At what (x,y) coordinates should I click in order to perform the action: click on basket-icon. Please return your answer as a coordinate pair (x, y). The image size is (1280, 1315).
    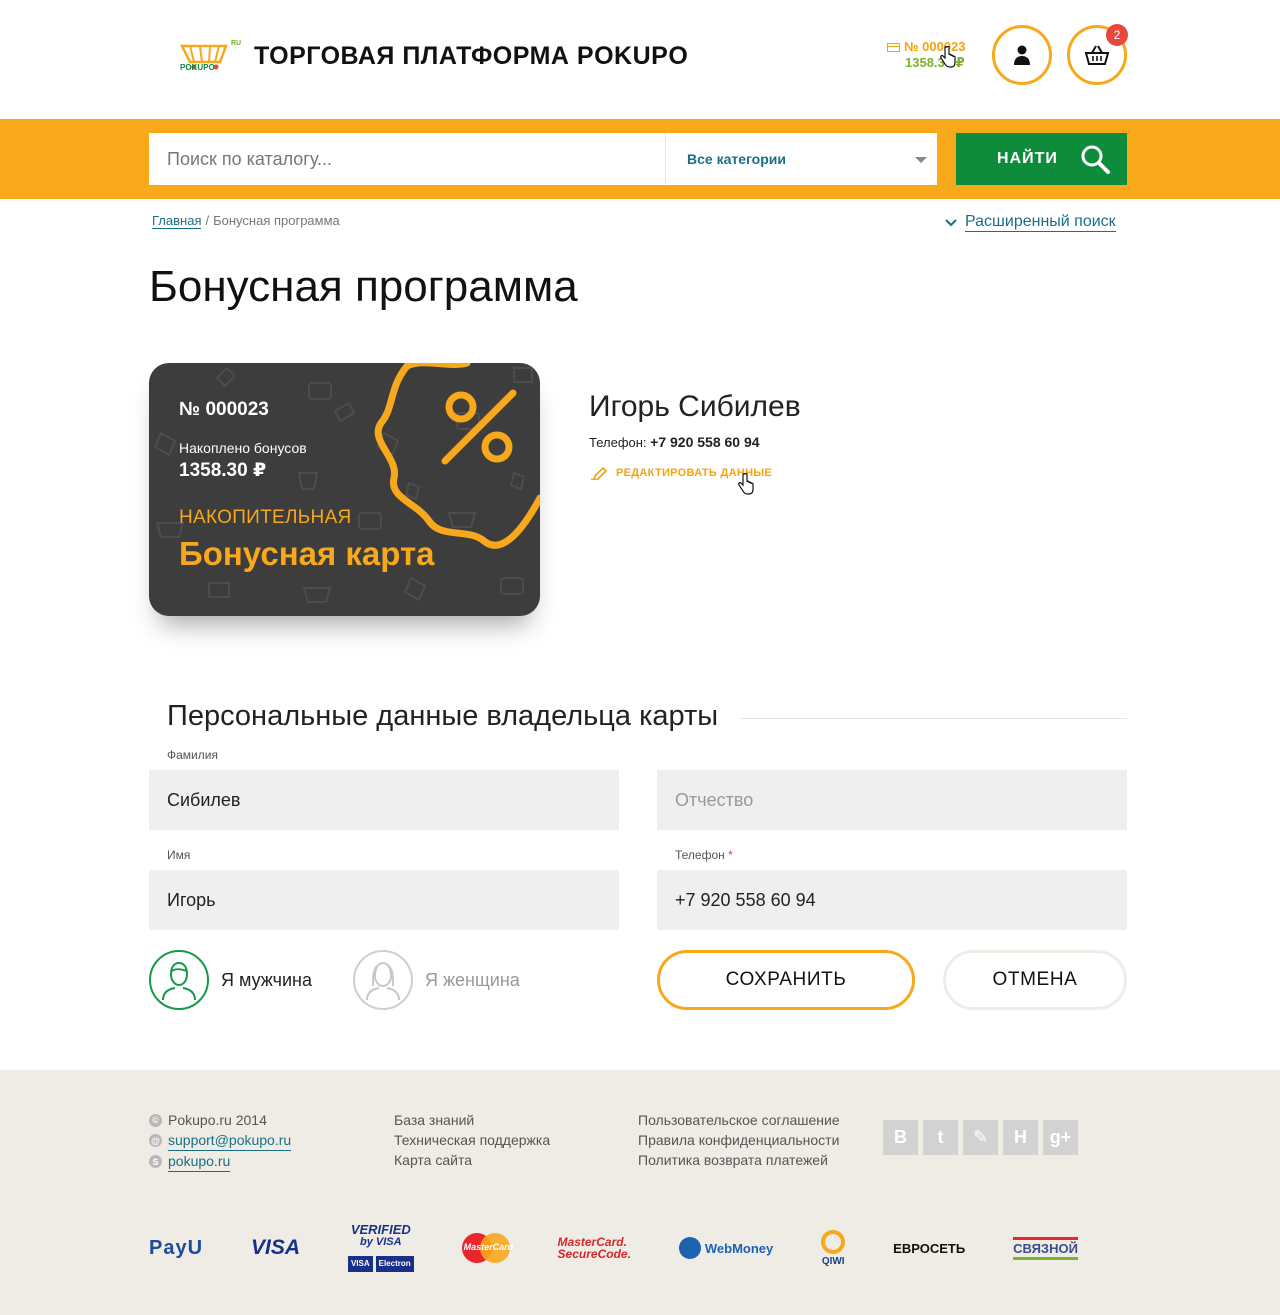
    Looking at the image, I should click on (1097, 55).